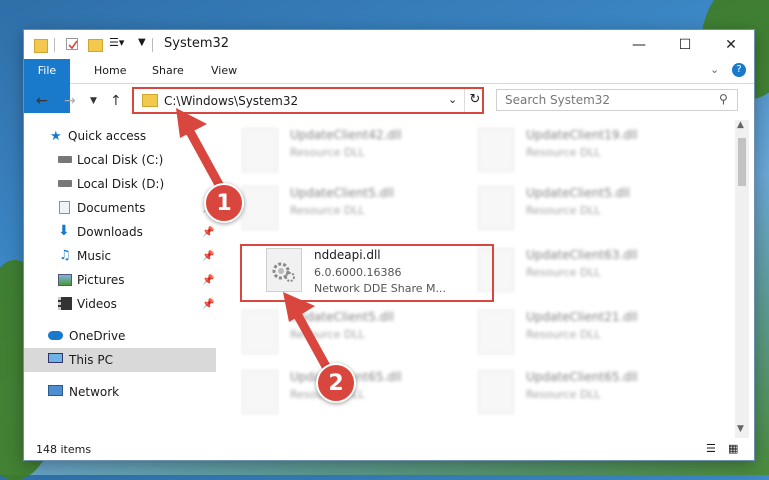 The width and height of the screenshot is (769, 480). I want to click on sidebar-item-network: Network, so click(120, 392).